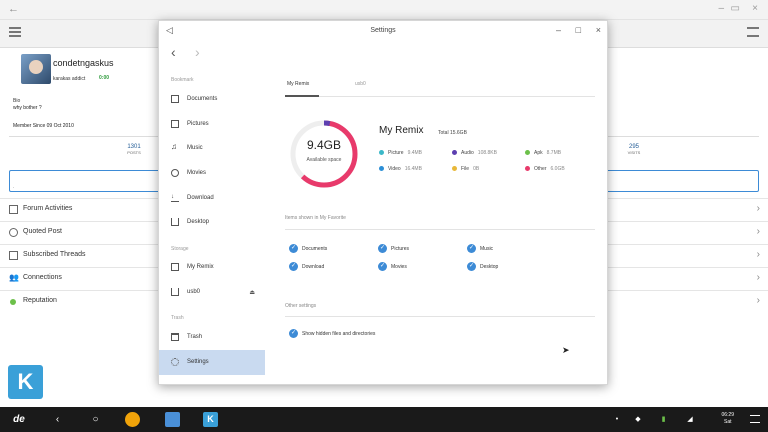 This screenshot has height=432, width=768. Describe the element at coordinates (392, 266) in the screenshot. I see `favorite-movies-checkbox: ✓ Movies` at that location.